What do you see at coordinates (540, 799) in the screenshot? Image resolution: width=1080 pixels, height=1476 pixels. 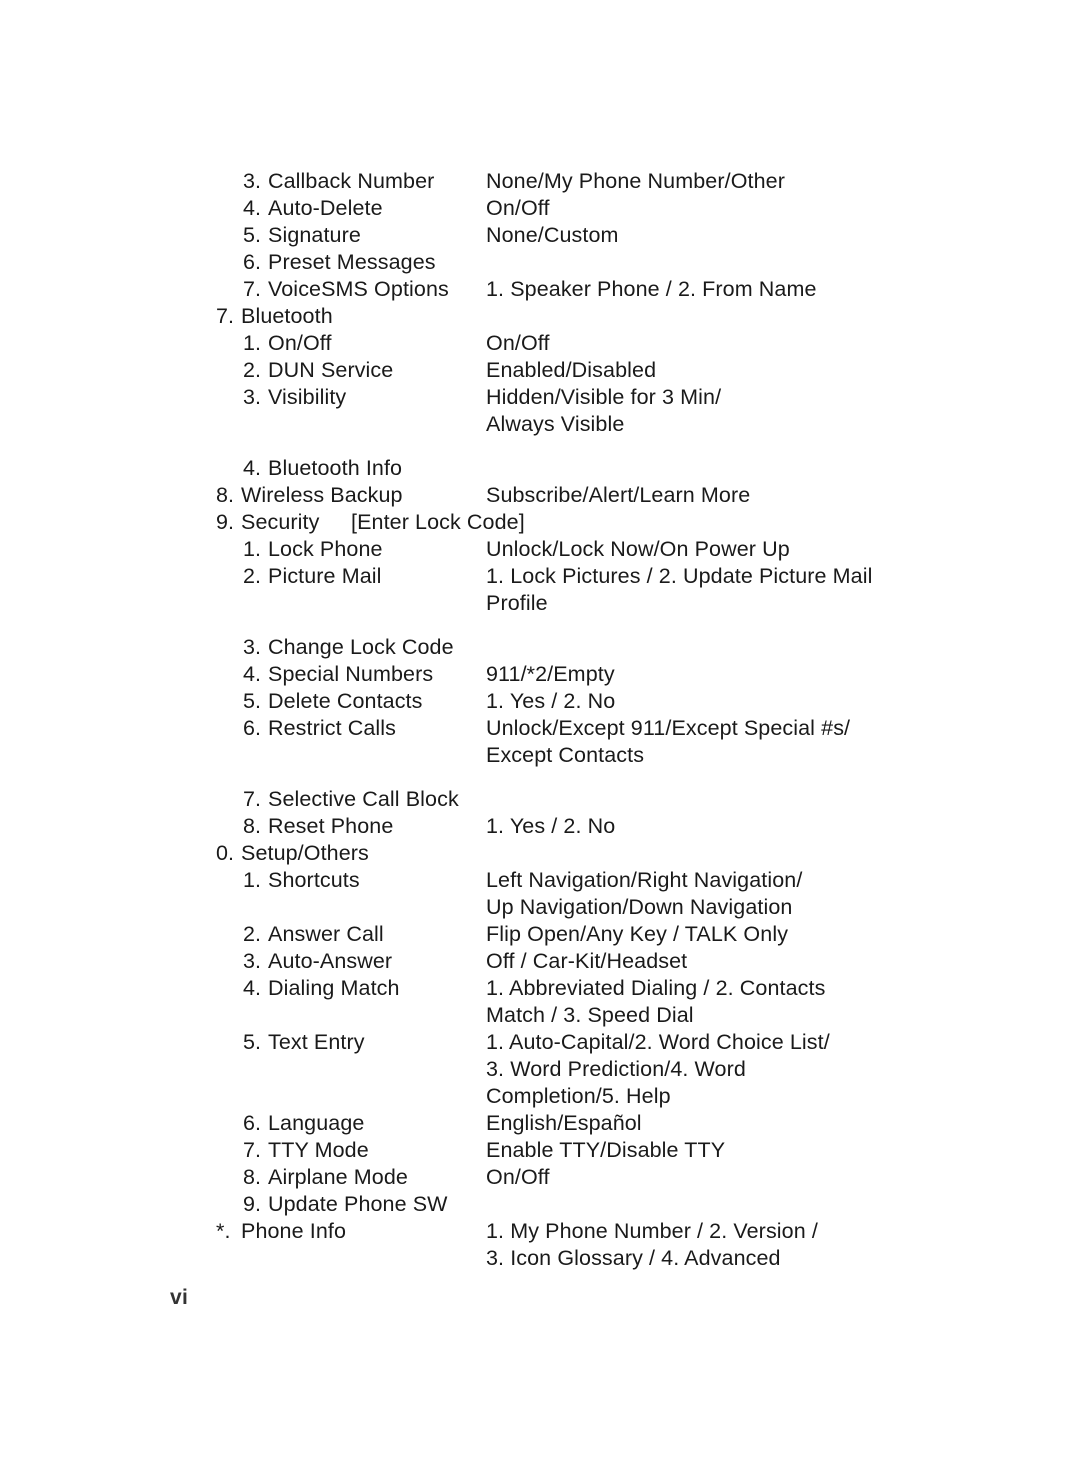 I see `menu-row: 7. Selective Call Block` at bounding box center [540, 799].